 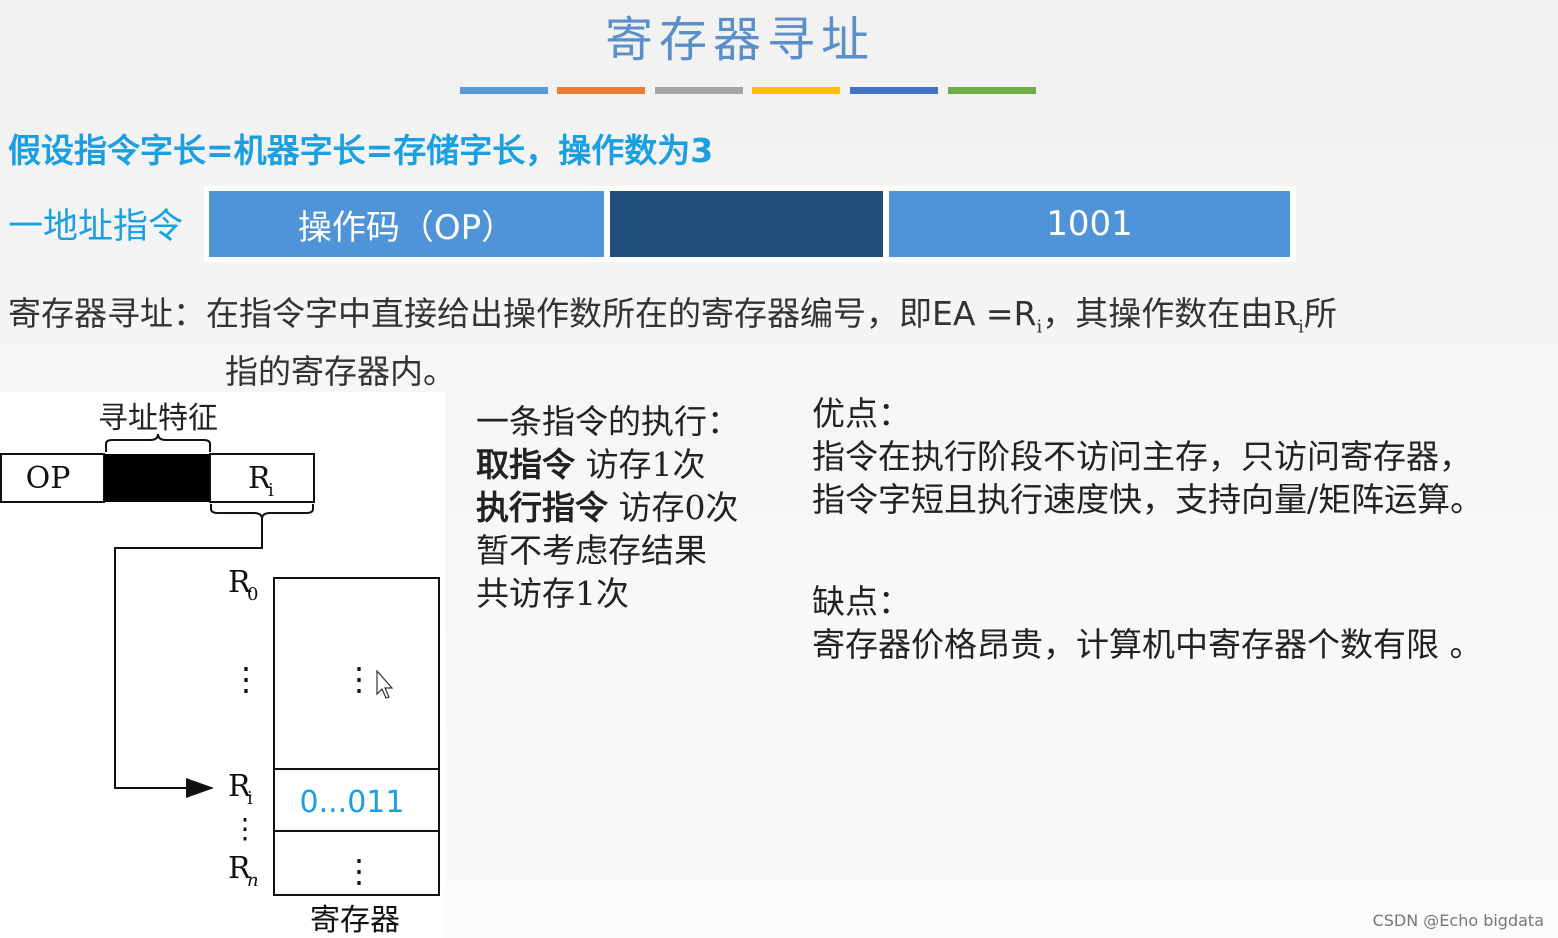 What do you see at coordinates (894, 90) in the screenshot?
I see `accent-bar-darkblue` at bounding box center [894, 90].